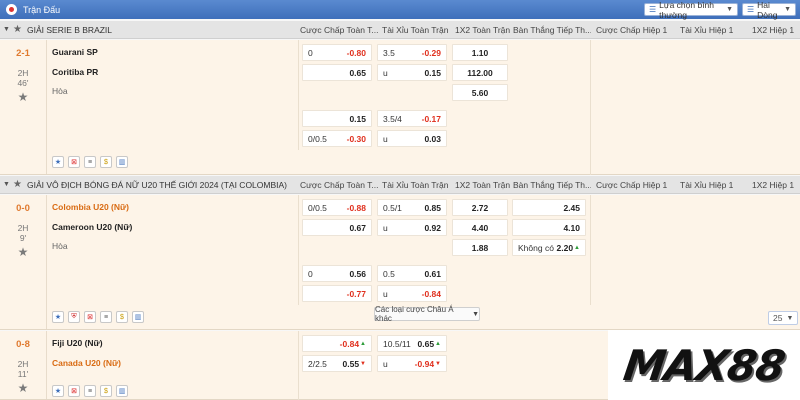 The height and width of the screenshot is (400, 800). Describe the element at coordinates (783, 318) in the screenshot. I see `page-size-select: 25 ▼` at that location.